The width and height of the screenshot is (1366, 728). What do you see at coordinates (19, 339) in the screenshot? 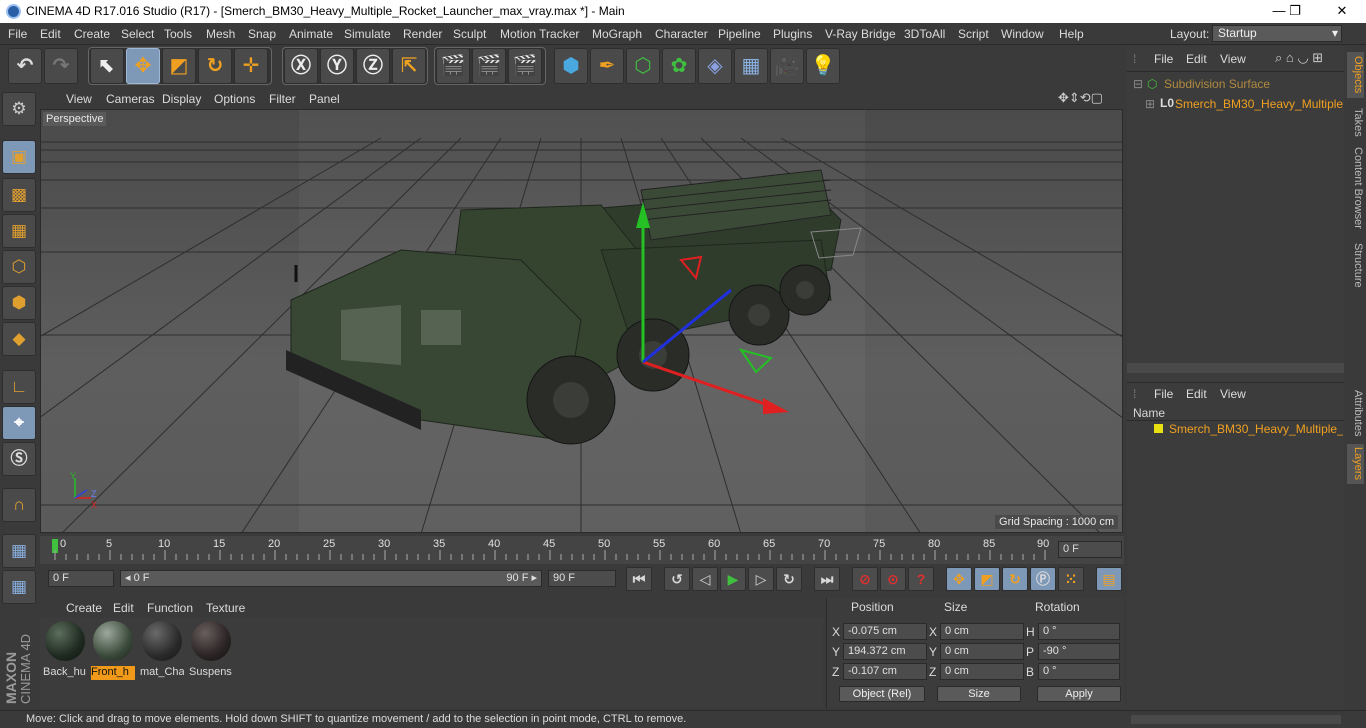
I see `polygons-mode-button: ◆` at bounding box center [19, 339].